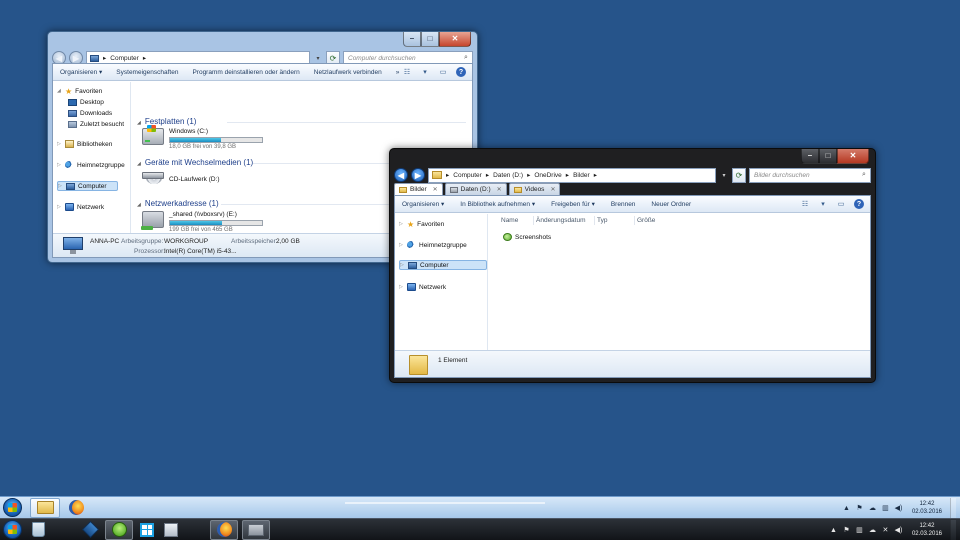 This screenshot has width=960, height=540. Describe the element at coordinates (475, 189) in the screenshot. I see `tab-daten: Daten (D:) ✕` at that location.